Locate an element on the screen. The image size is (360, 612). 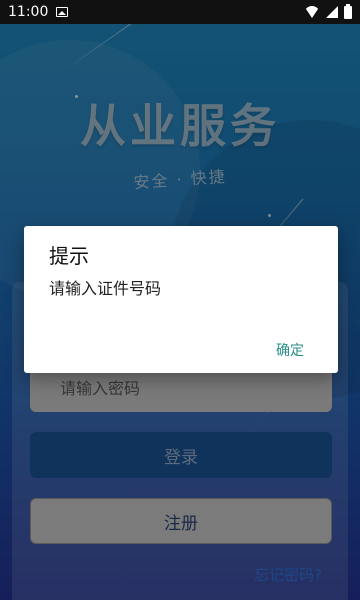
status-right is located at coordinates (328, 11).